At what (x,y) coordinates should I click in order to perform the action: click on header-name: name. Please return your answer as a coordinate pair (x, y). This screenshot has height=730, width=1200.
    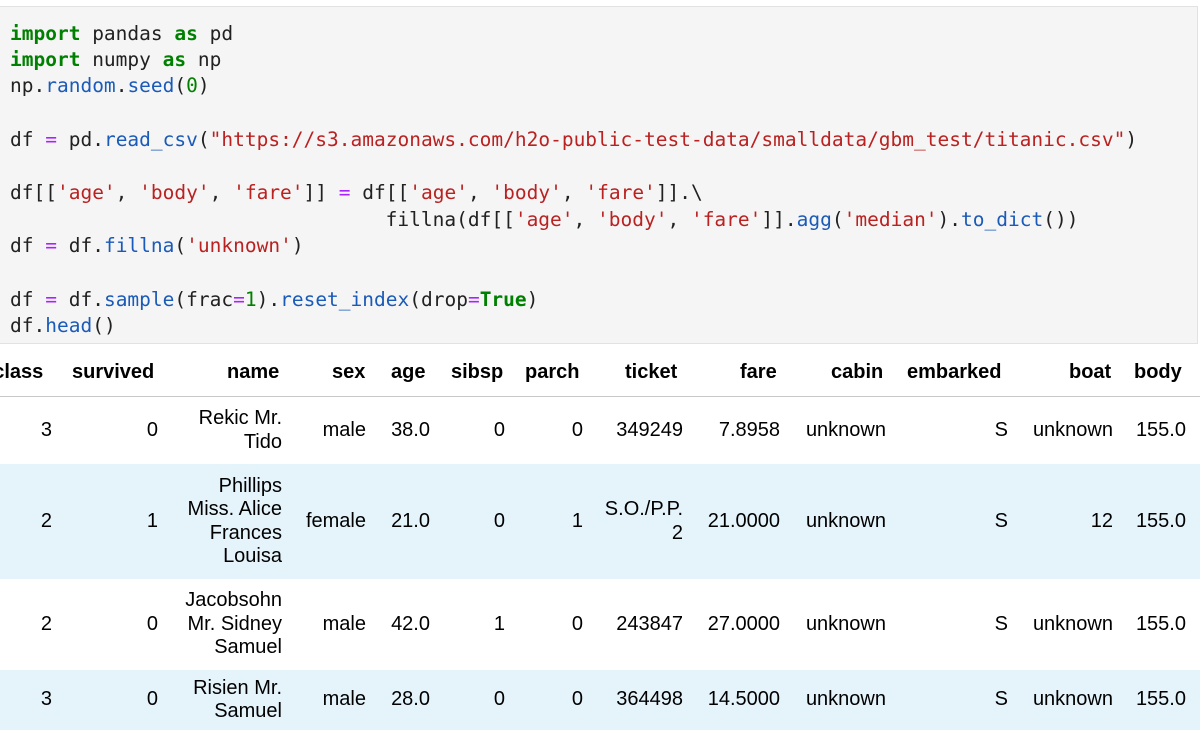
    Looking at the image, I should click on (253, 372).